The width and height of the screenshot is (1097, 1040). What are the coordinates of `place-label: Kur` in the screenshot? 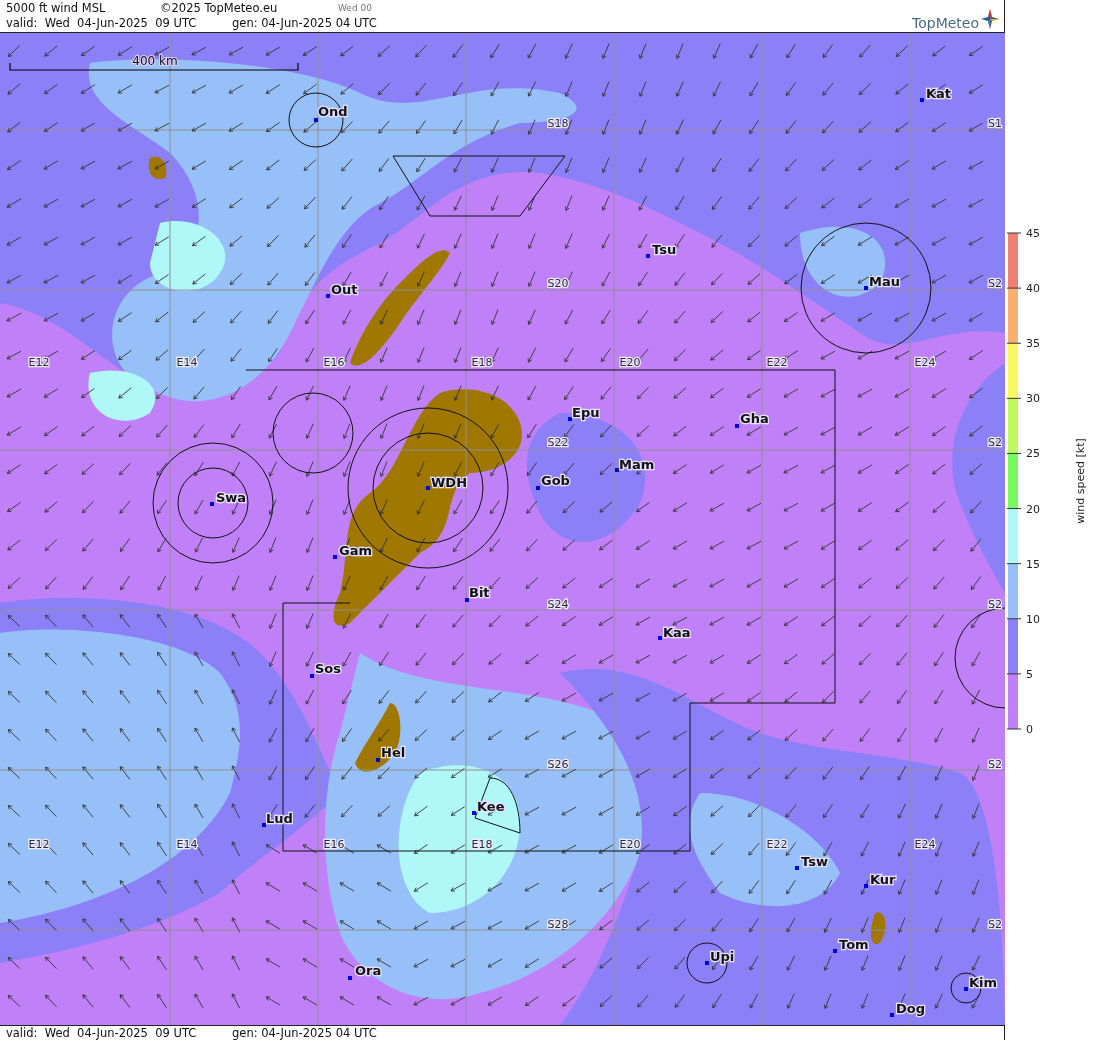 It's located at (883, 879).